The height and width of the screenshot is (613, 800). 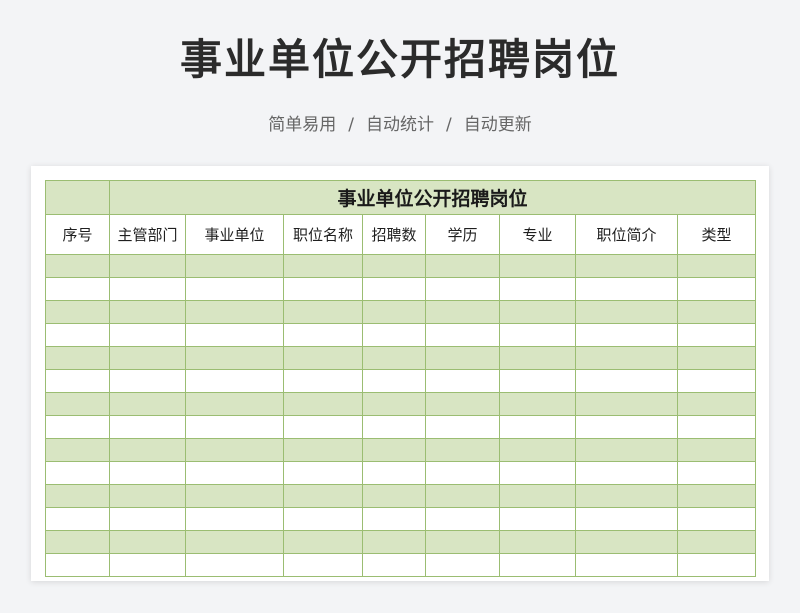 I want to click on table-title: 事业单位公开招聘岗位, so click(x=432, y=197).